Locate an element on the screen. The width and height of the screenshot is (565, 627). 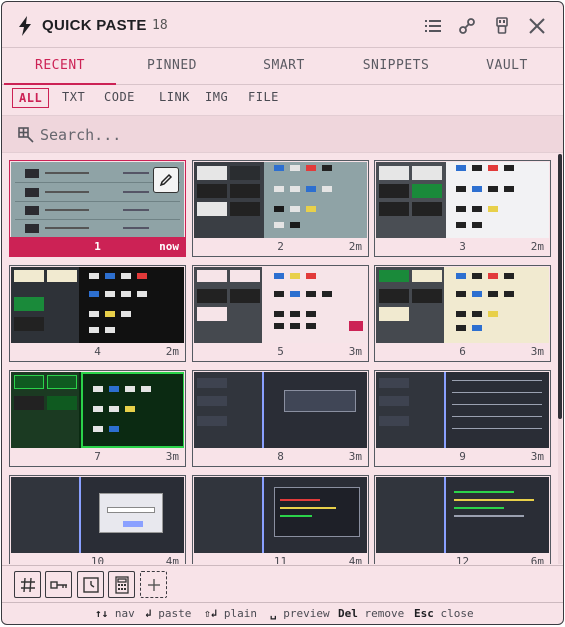
clip-footer: 5 3m is located at coordinates (280, 351).